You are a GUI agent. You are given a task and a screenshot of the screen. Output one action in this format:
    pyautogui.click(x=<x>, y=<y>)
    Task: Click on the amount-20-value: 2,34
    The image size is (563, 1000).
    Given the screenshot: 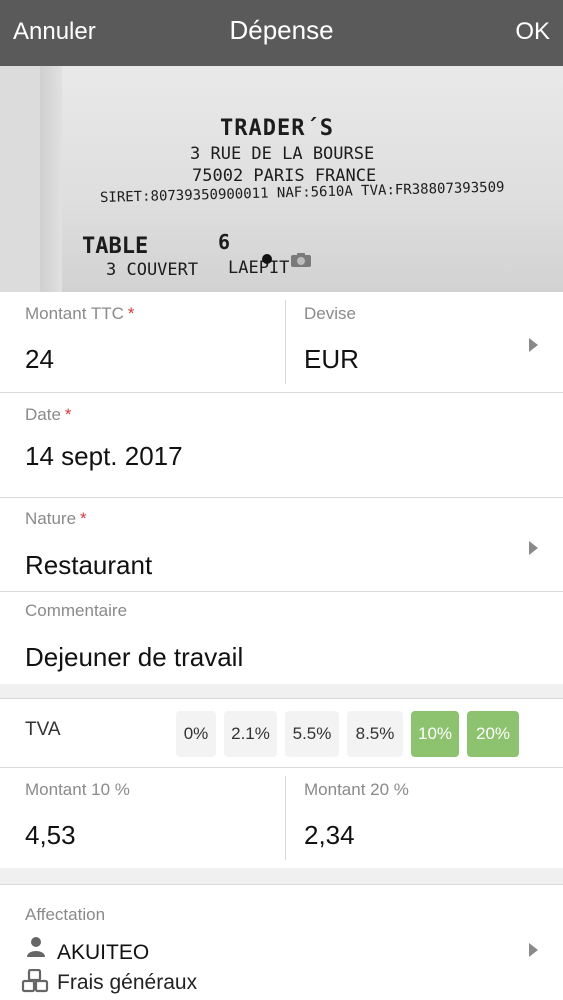 What is the action you would take?
    pyautogui.click(x=329, y=835)
    